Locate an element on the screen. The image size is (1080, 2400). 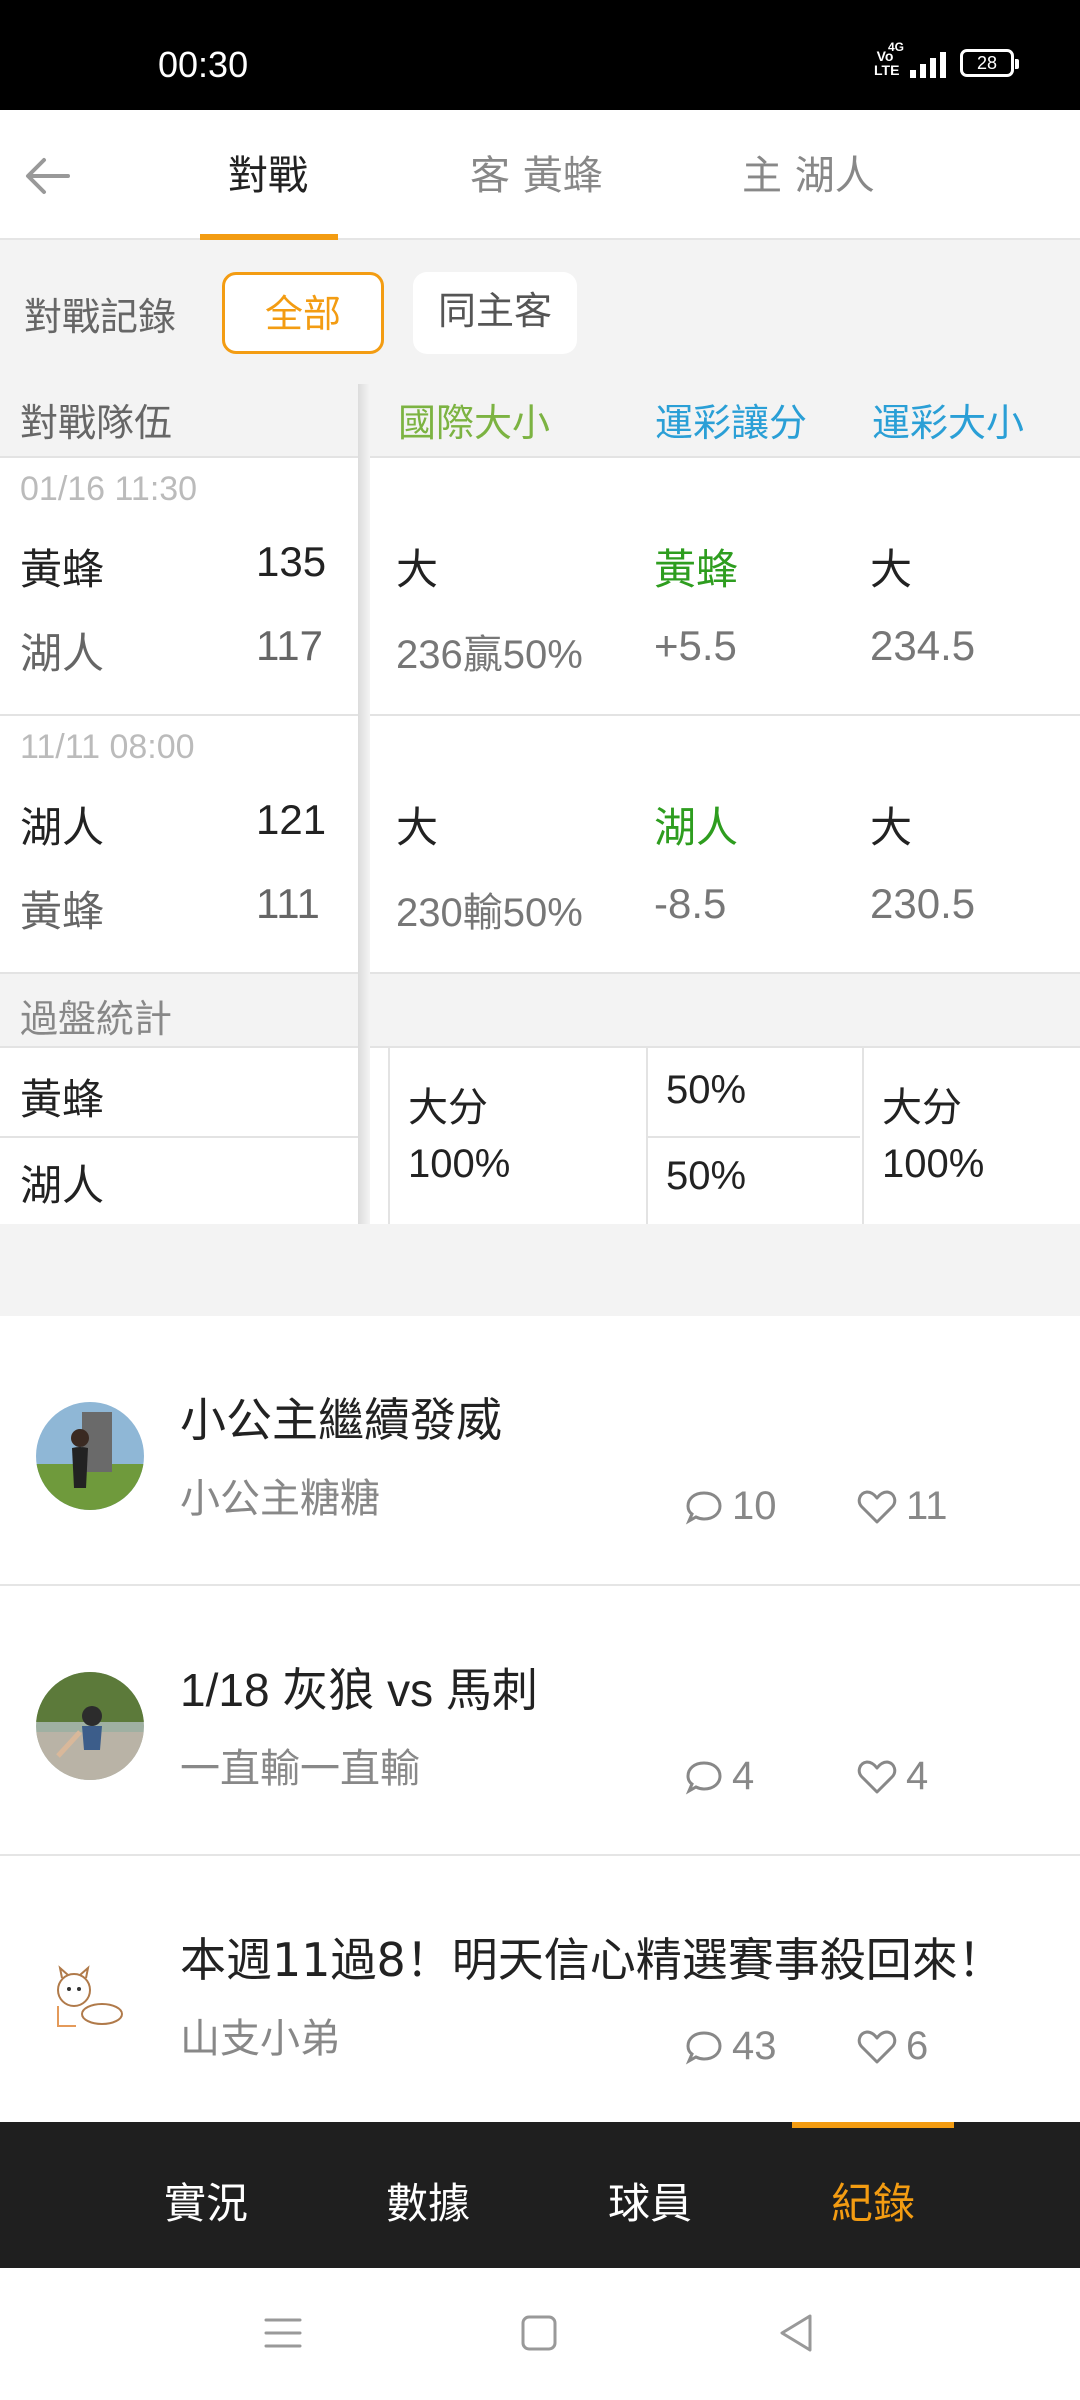
like-count-value: 11 is located at coordinates (927, 1506).